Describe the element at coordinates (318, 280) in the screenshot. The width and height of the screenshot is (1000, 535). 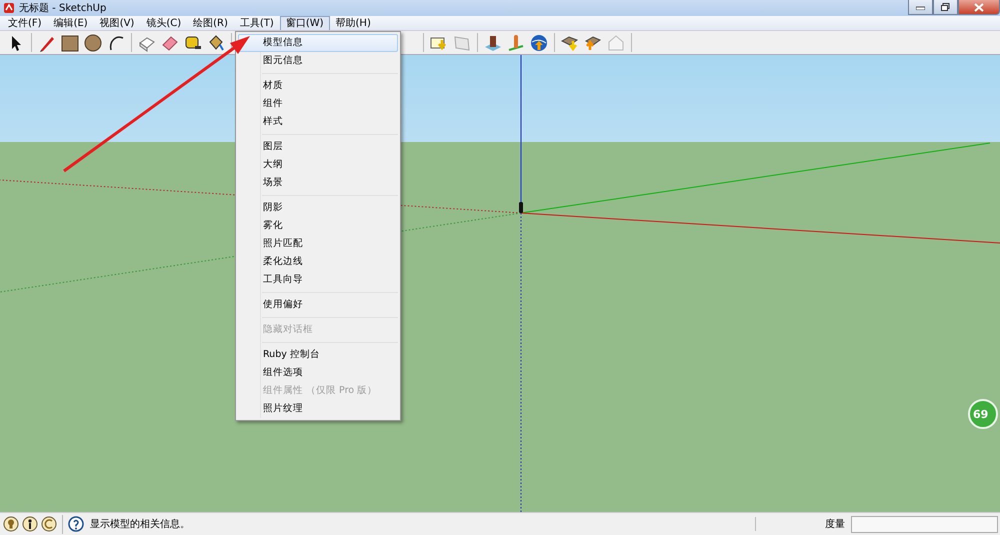
I see `menu-item: 工具向导` at that location.